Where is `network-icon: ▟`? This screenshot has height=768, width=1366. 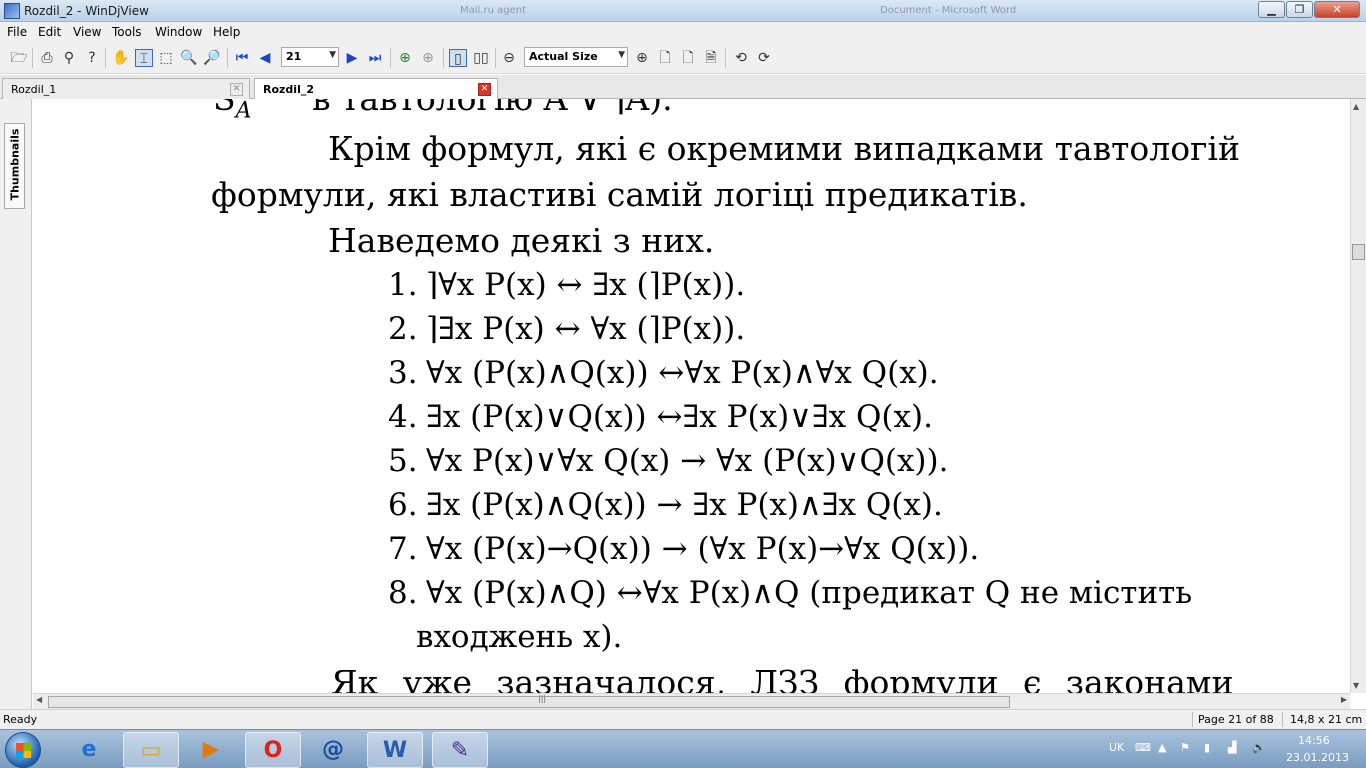 network-icon: ▟ is located at coordinates (1232, 747).